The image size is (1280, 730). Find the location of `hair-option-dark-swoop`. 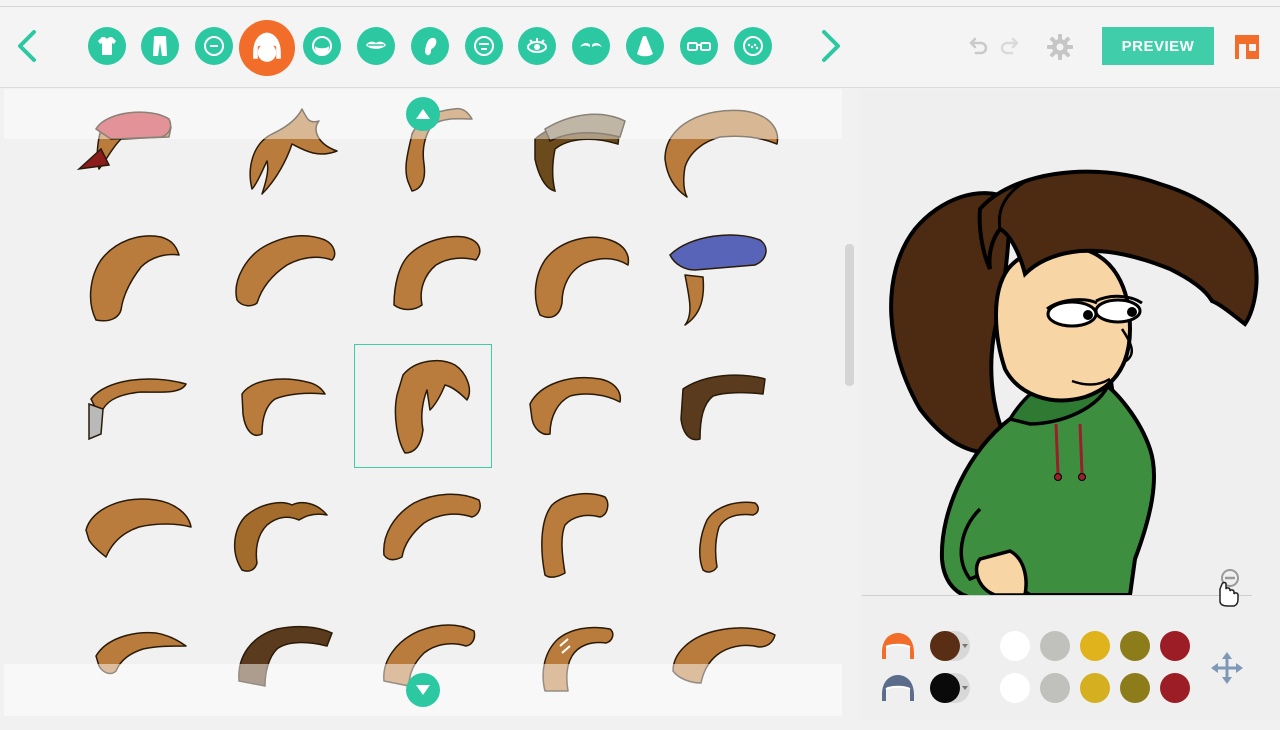

hair-option-dark-swoop is located at coordinates (569, 151).